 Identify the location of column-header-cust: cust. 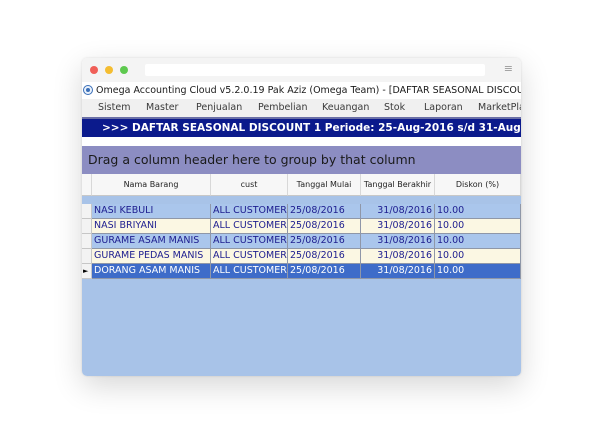
(249, 185).